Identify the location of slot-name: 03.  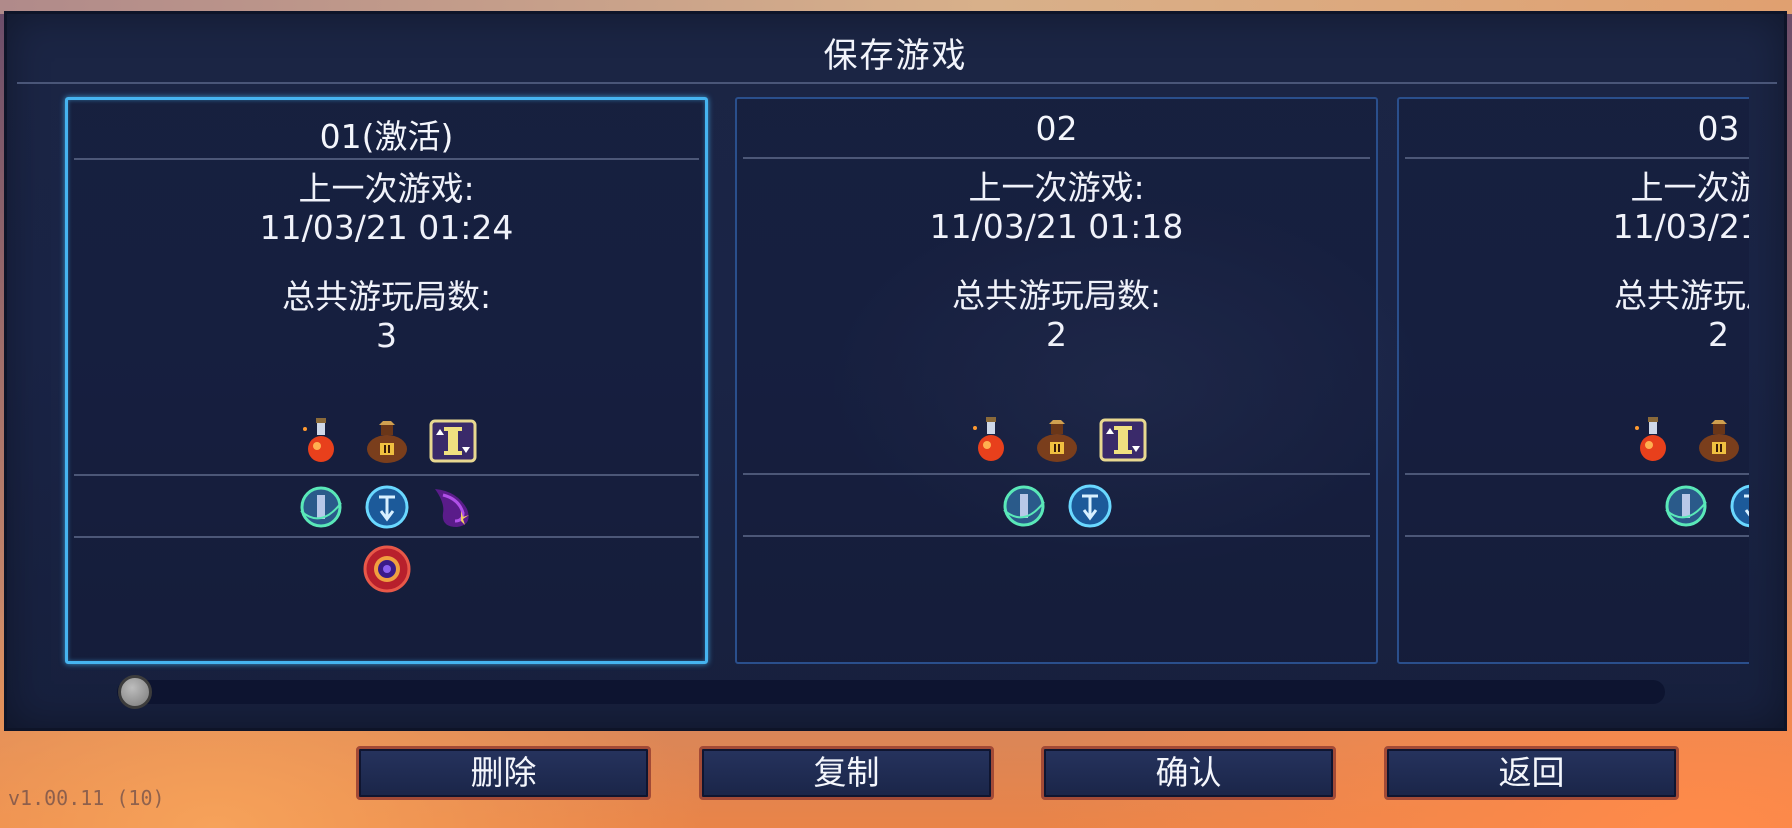
(1718, 128).